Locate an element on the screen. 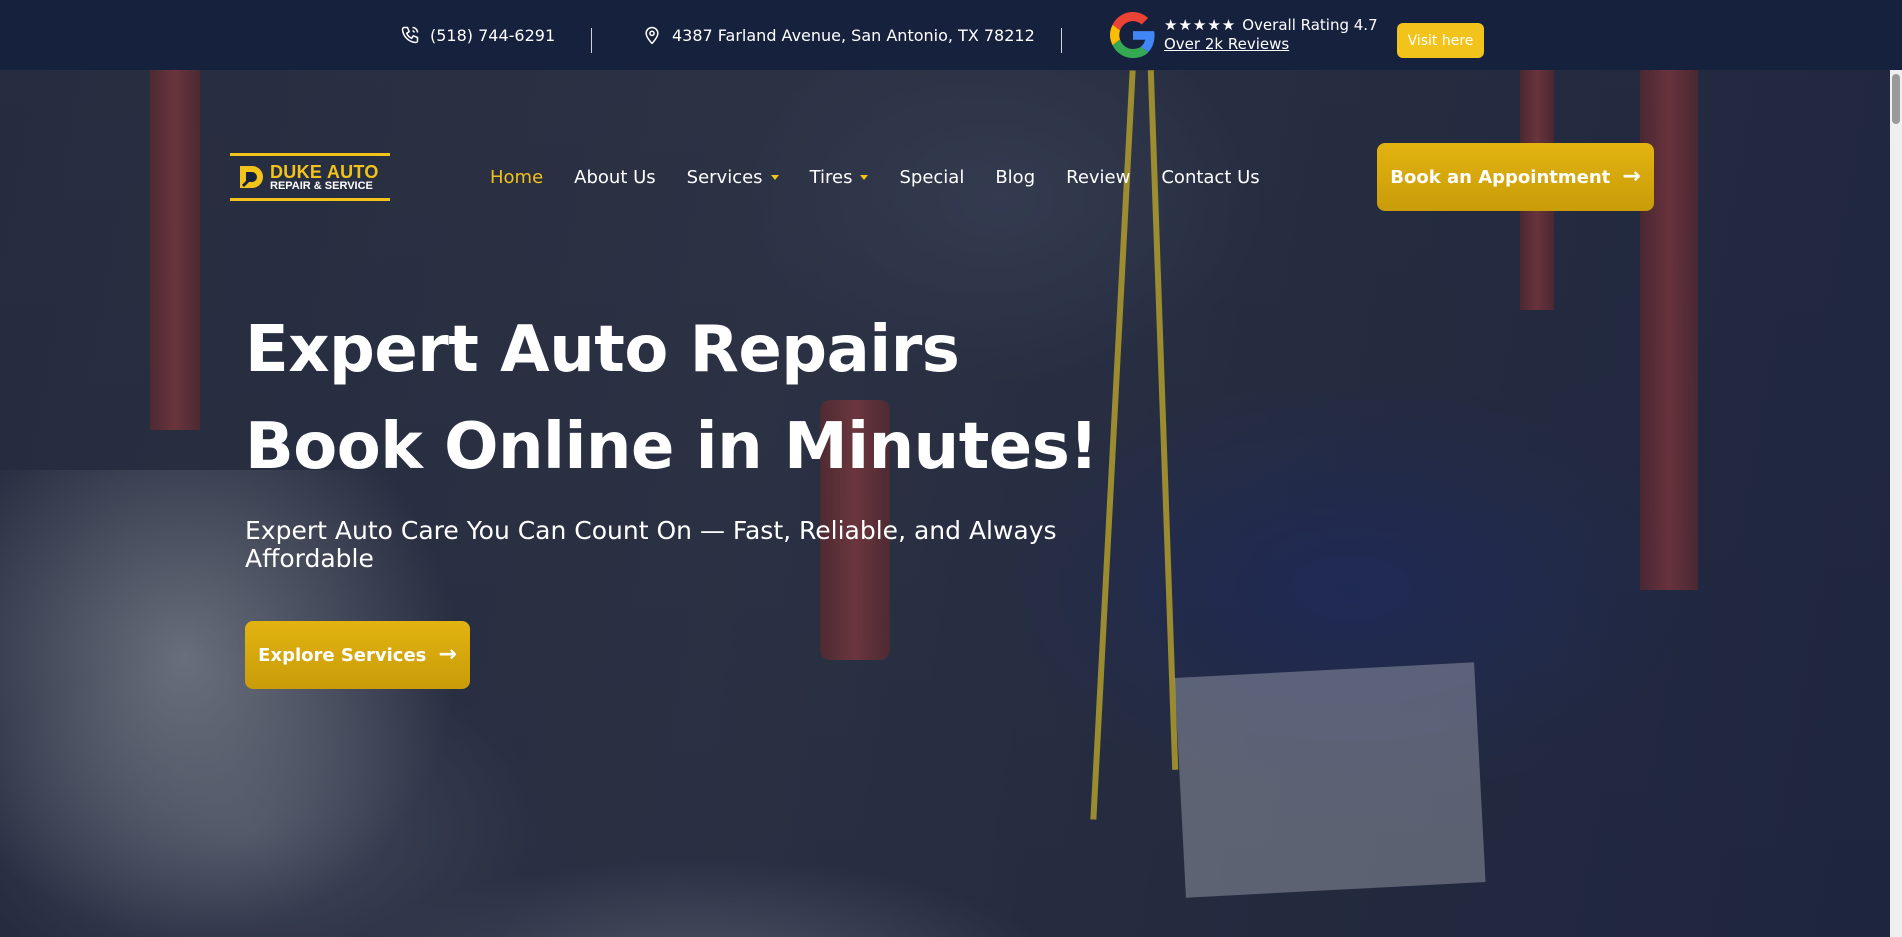 The width and height of the screenshot is (1902, 937). site-logo: DUKE AUTO REPAIR & SERVICE is located at coordinates (310, 177).